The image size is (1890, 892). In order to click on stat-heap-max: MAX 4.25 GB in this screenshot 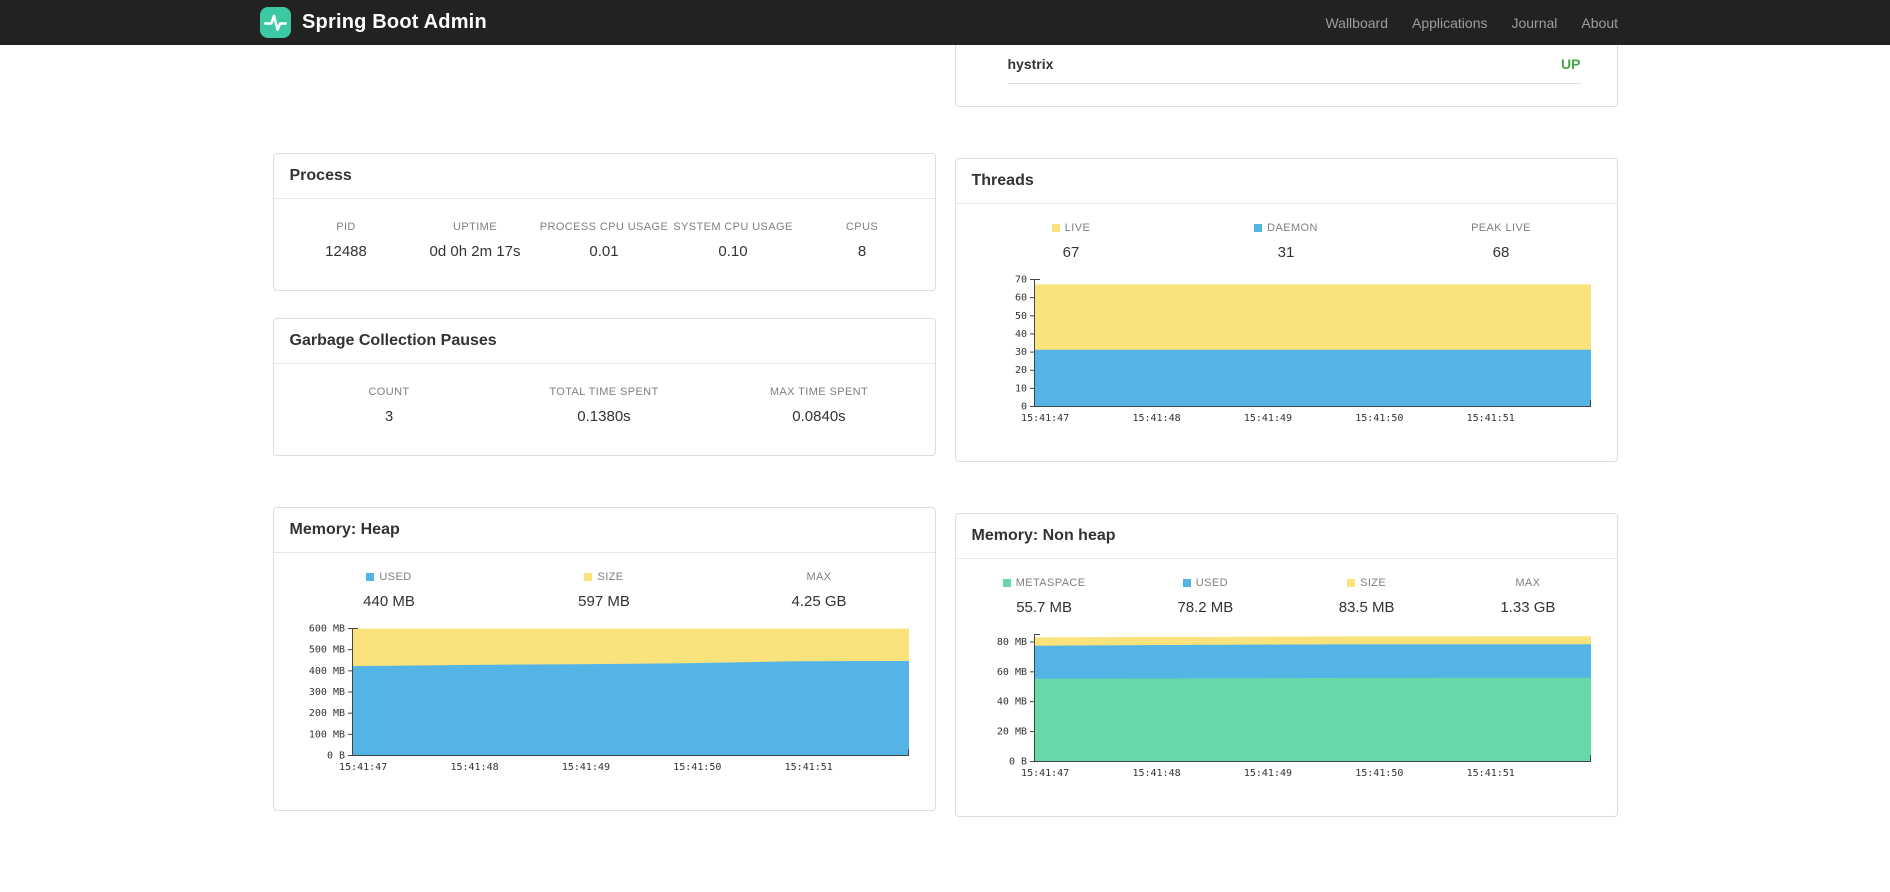, I will do `click(819, 590)`.